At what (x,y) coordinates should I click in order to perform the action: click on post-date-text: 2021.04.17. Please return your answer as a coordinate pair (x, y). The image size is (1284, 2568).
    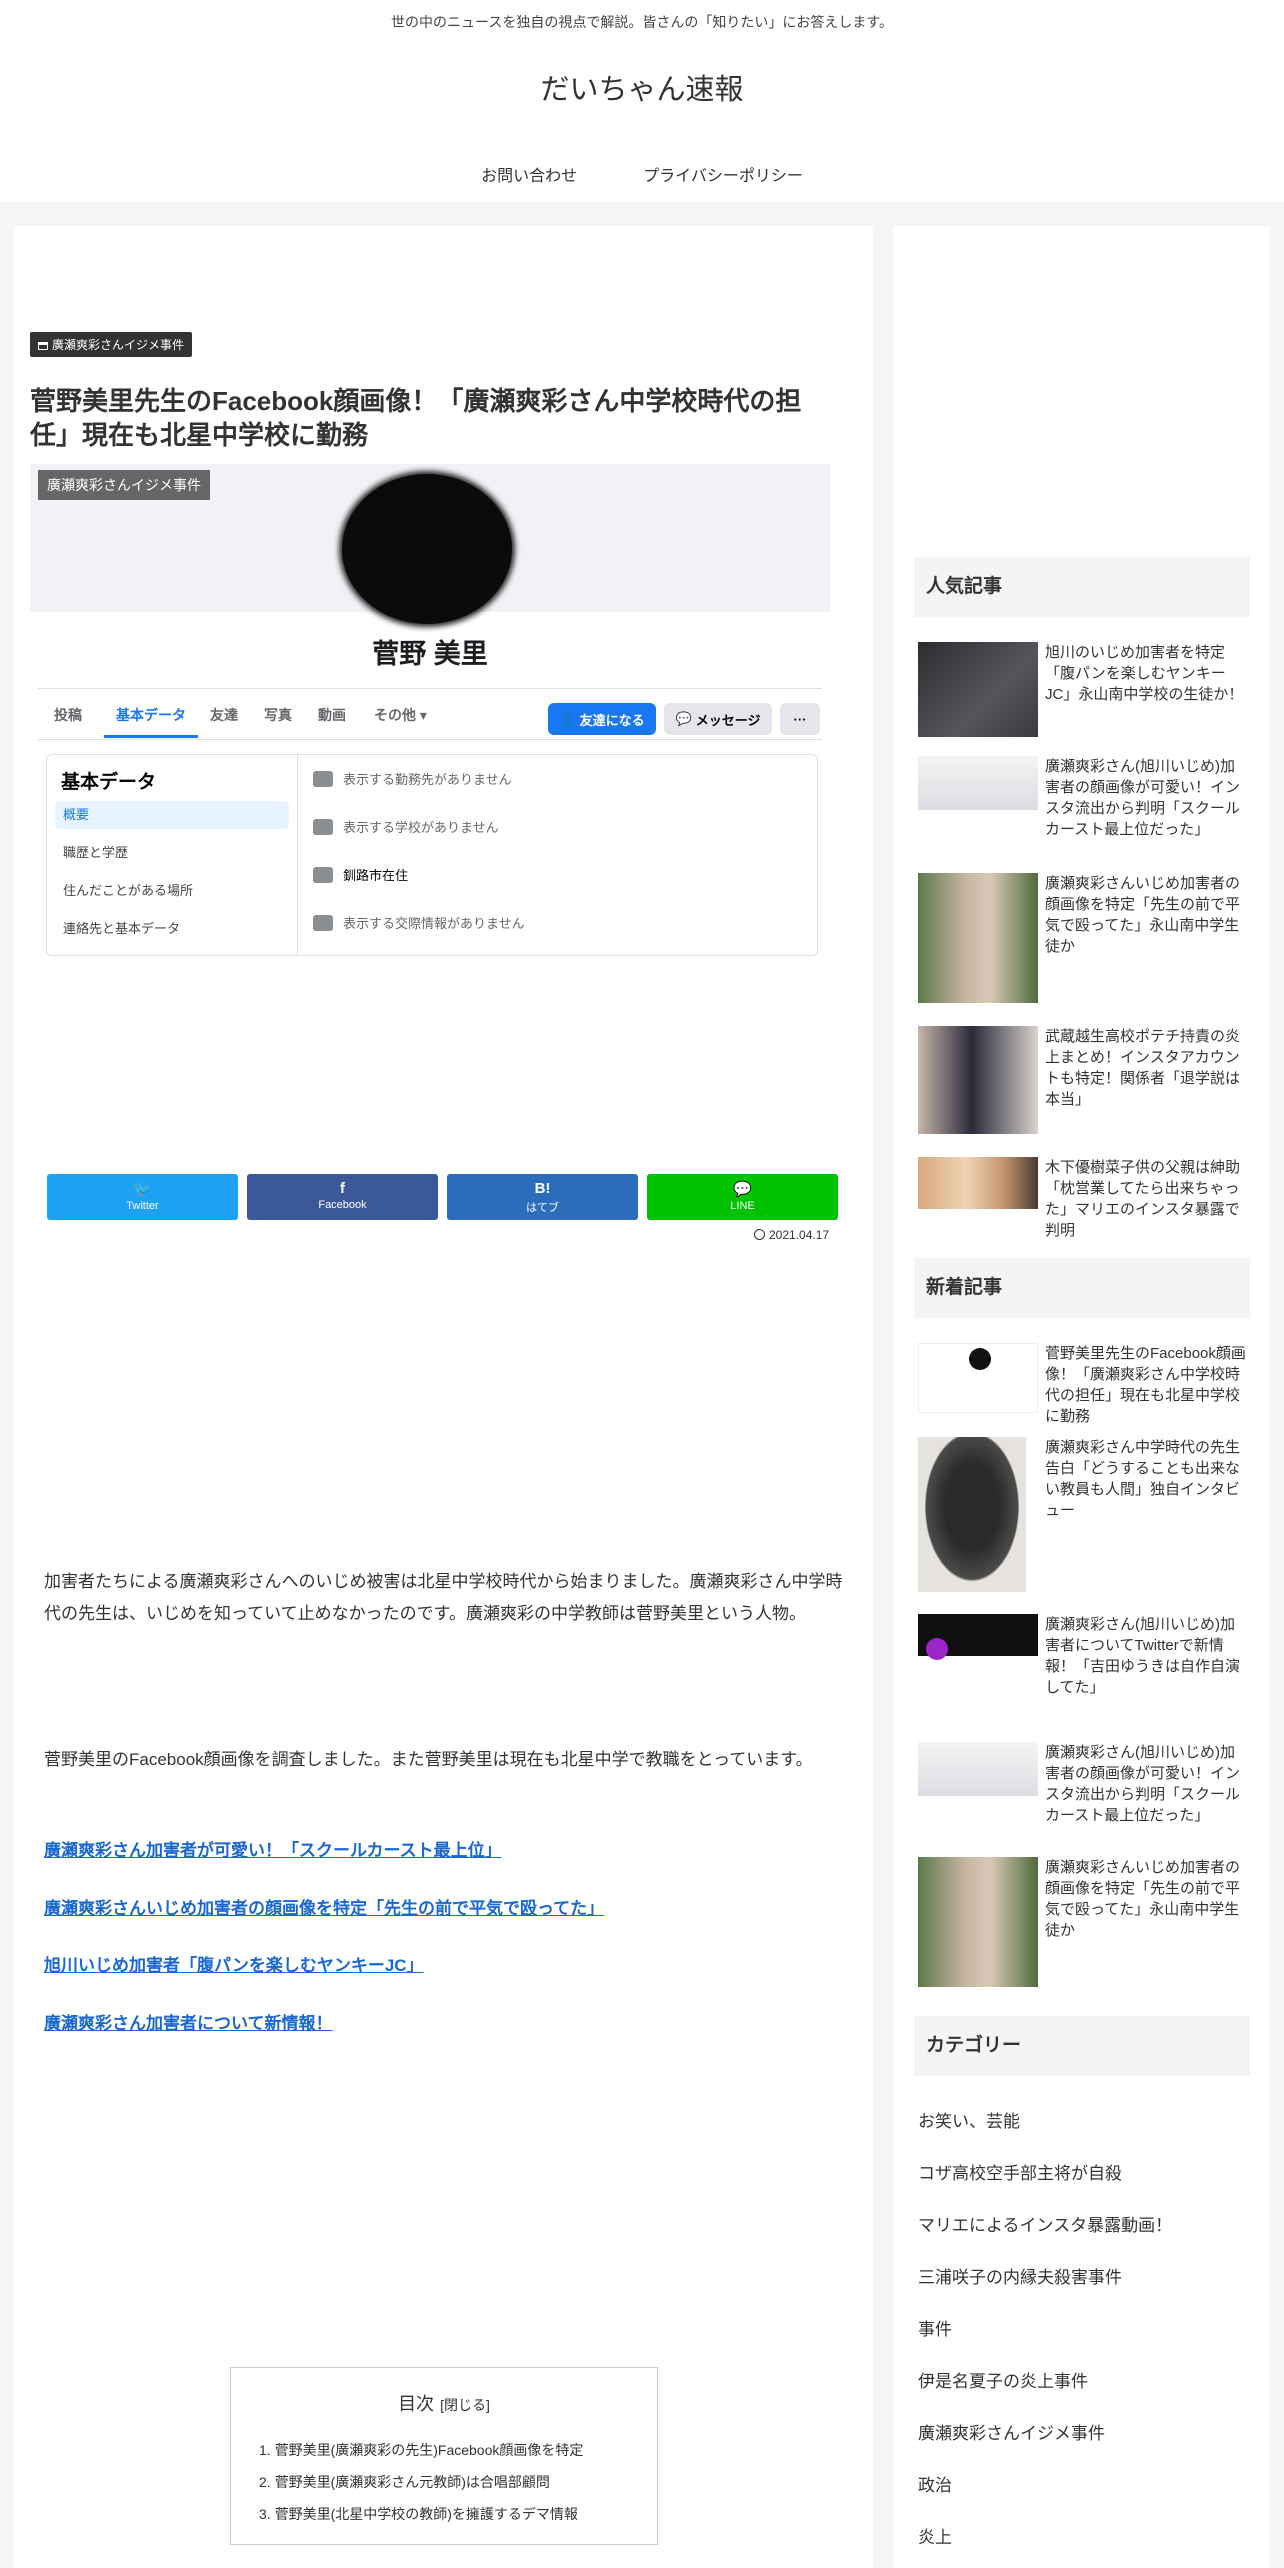
    Looking at the image, I should click on (799, 1235).